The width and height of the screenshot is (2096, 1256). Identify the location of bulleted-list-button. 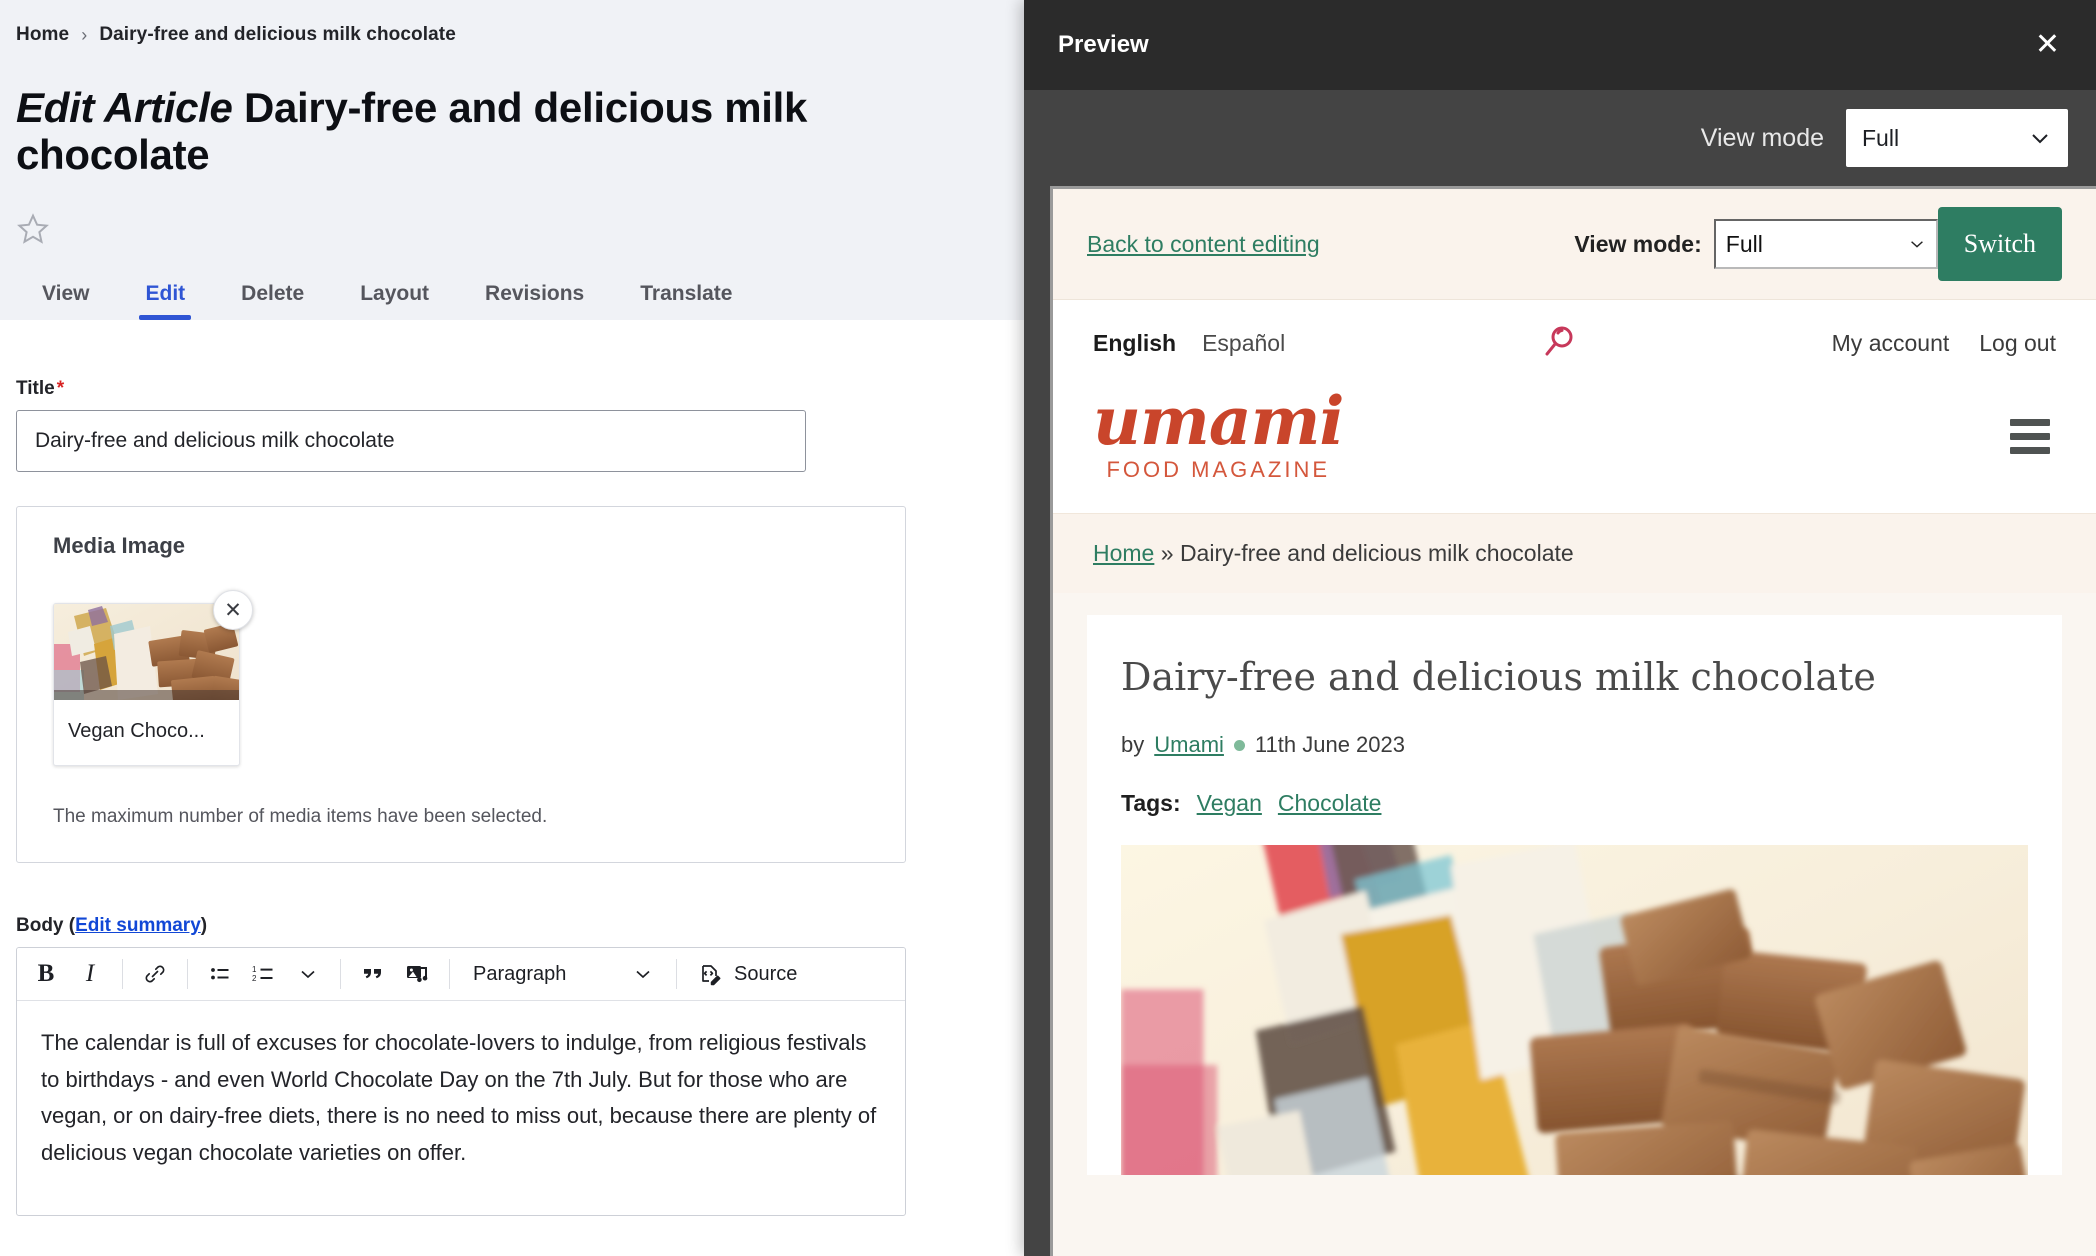
(220, 974).